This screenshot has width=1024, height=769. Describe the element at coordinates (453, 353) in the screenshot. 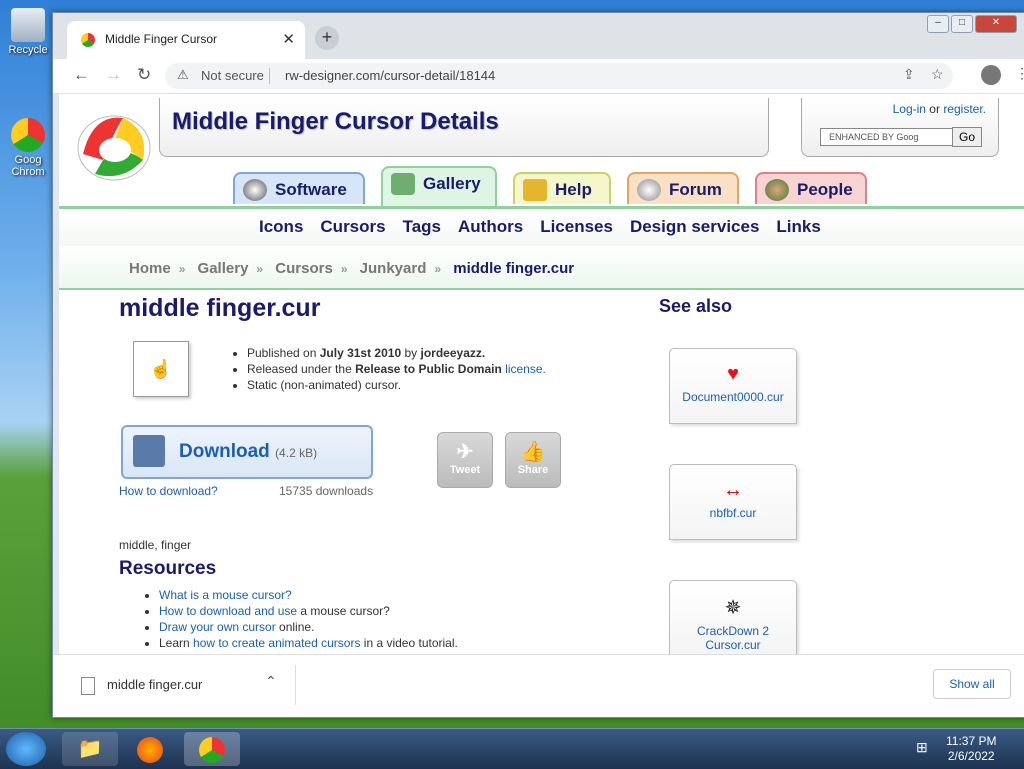

I see `author-link: jordeeyazz.` at that location.